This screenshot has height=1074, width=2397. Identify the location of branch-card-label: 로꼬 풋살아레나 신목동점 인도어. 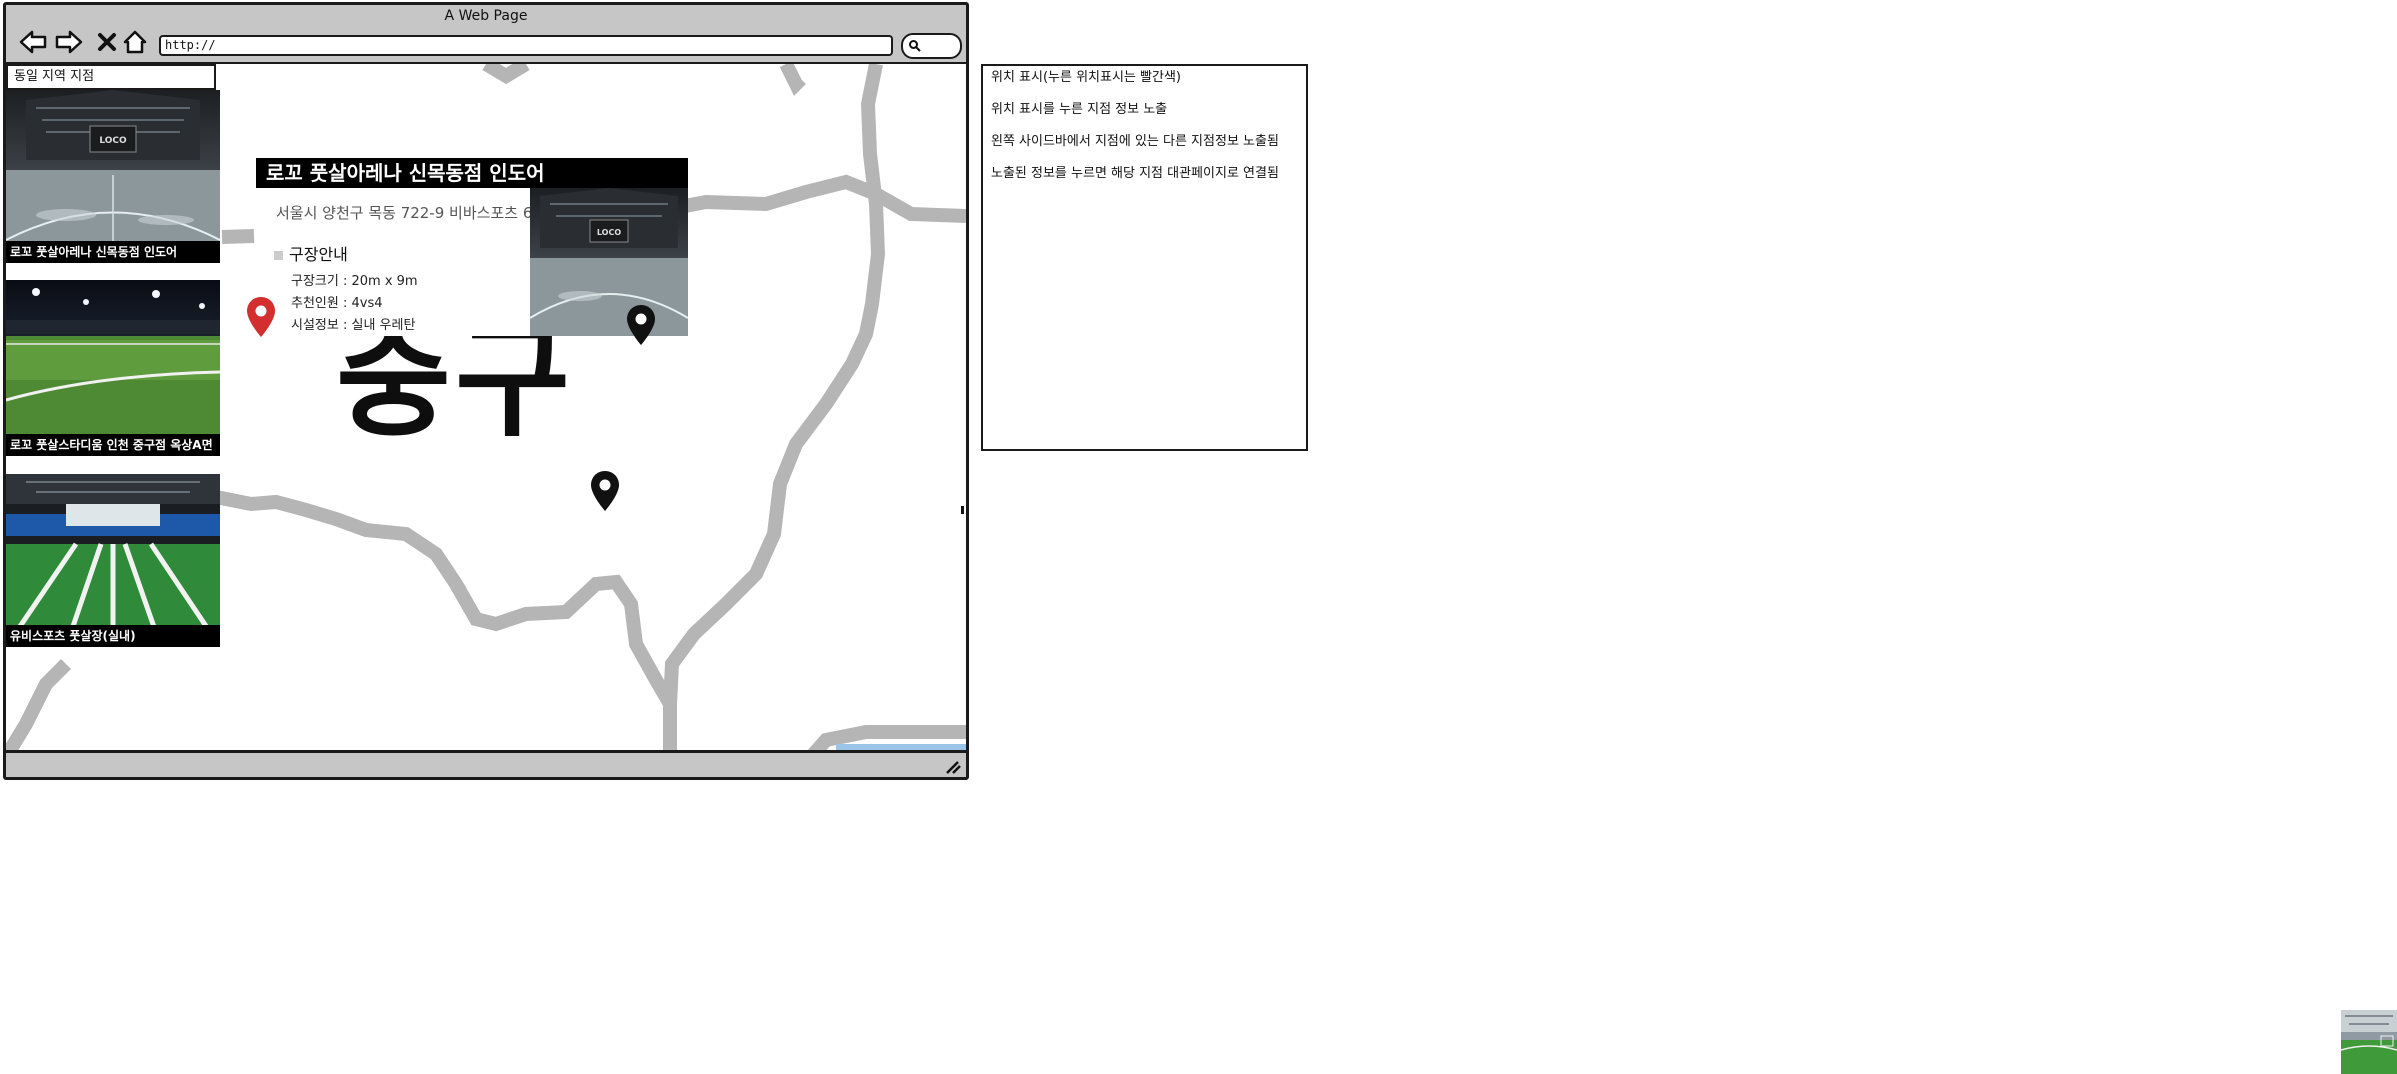
(113, 252).